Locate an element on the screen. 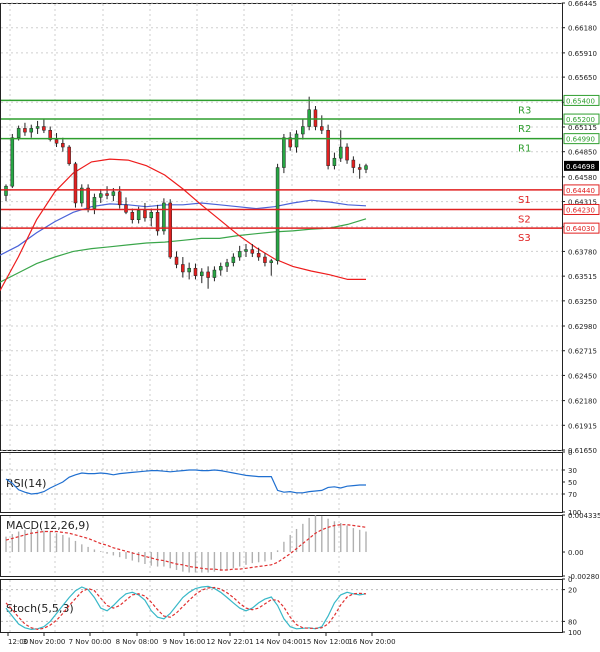 The width and height of the screenshot is (600, 652). level-s3-label: S3 is located at coordinates (524, 238).